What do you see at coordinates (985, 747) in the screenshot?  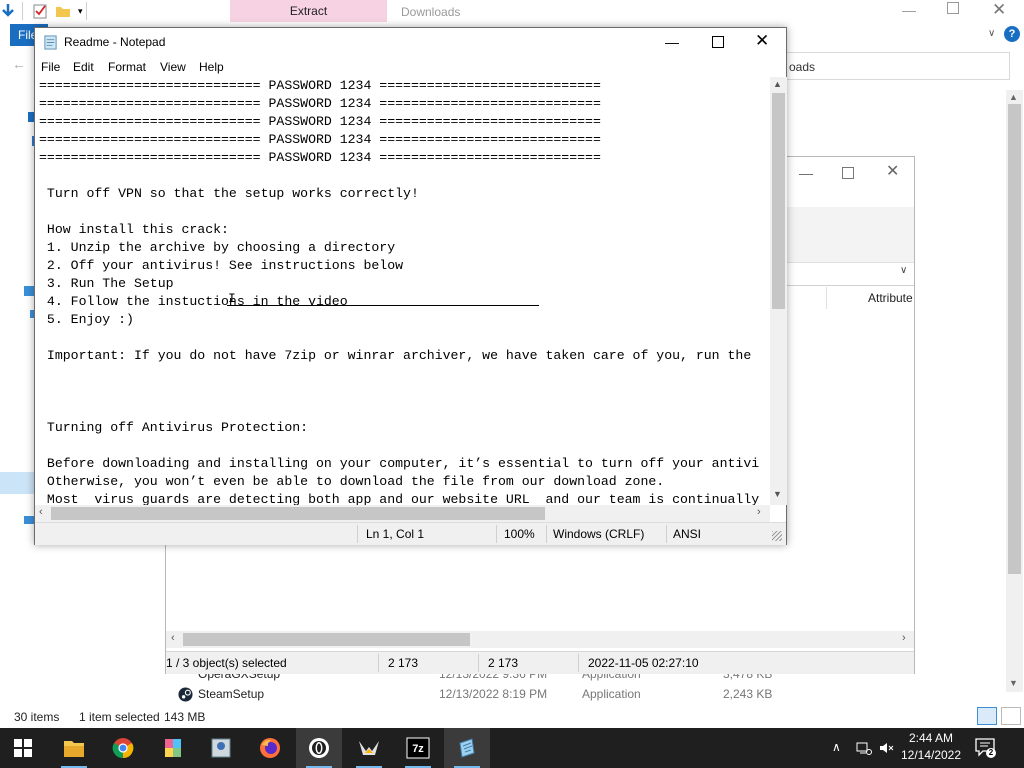 I see `notifications-icon: 2` at bounding box center [985, 747].